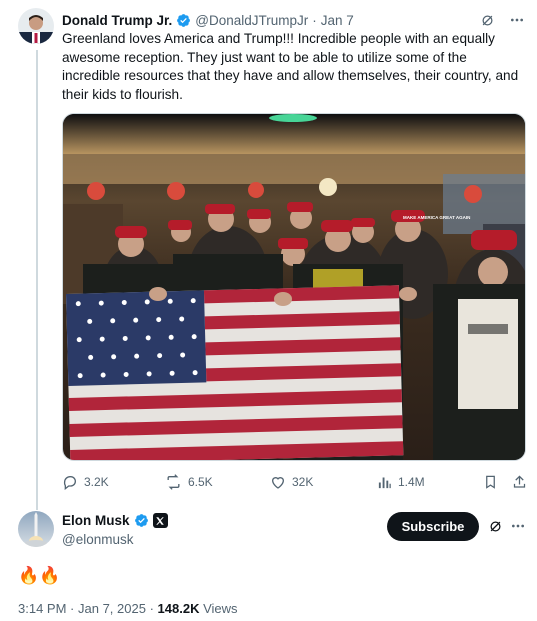 The width and height of the screenshot is (537, 621). I want to click on like-button: 32K, so click(291, 482).